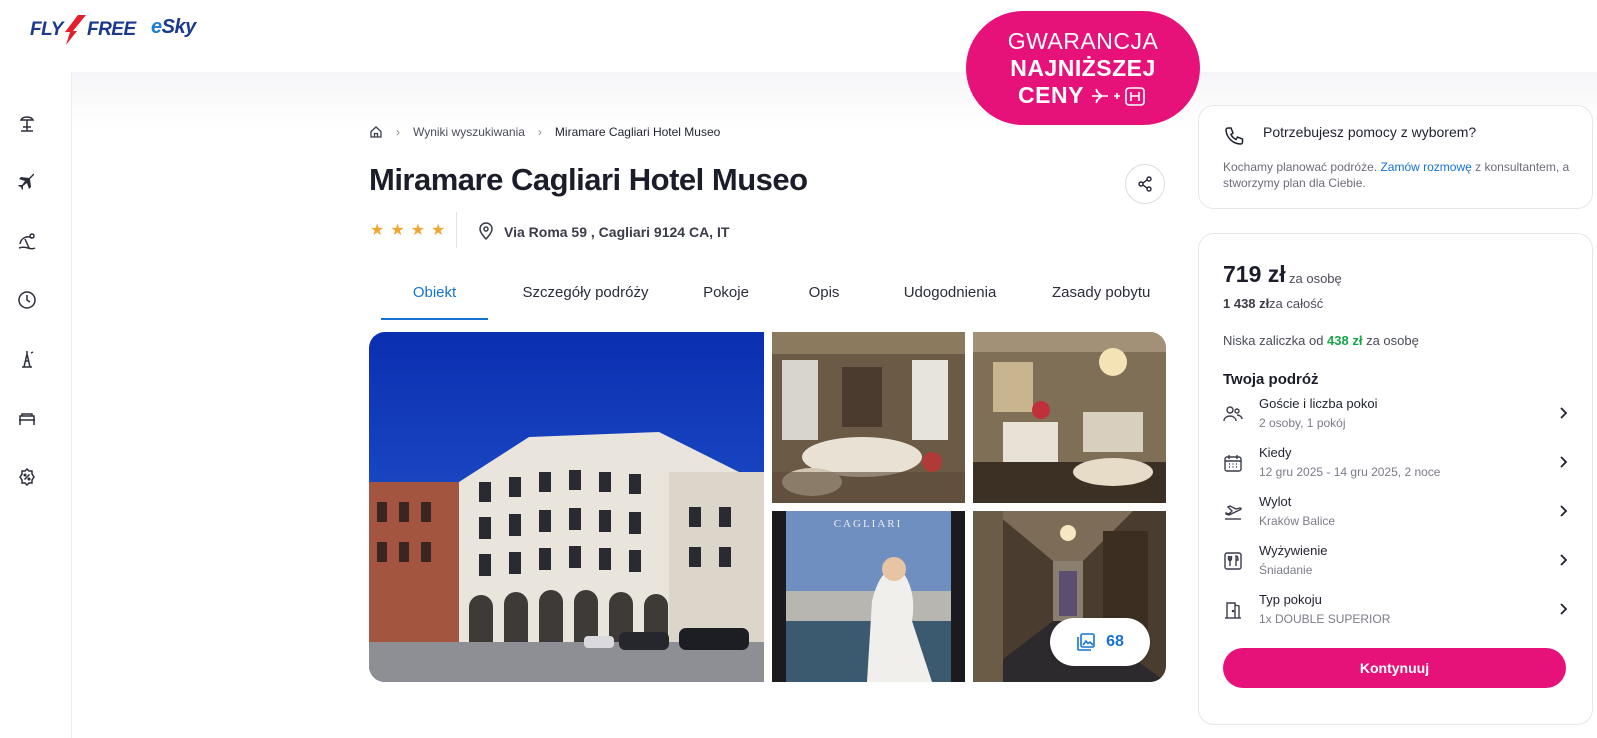 The width and height of the screenshot is (1597, 738). What do you see at coordinates (1425, 167) in the screenshot?
I see `order-call-link: Zamów rozmowę` at bounding box center [1425, 167].